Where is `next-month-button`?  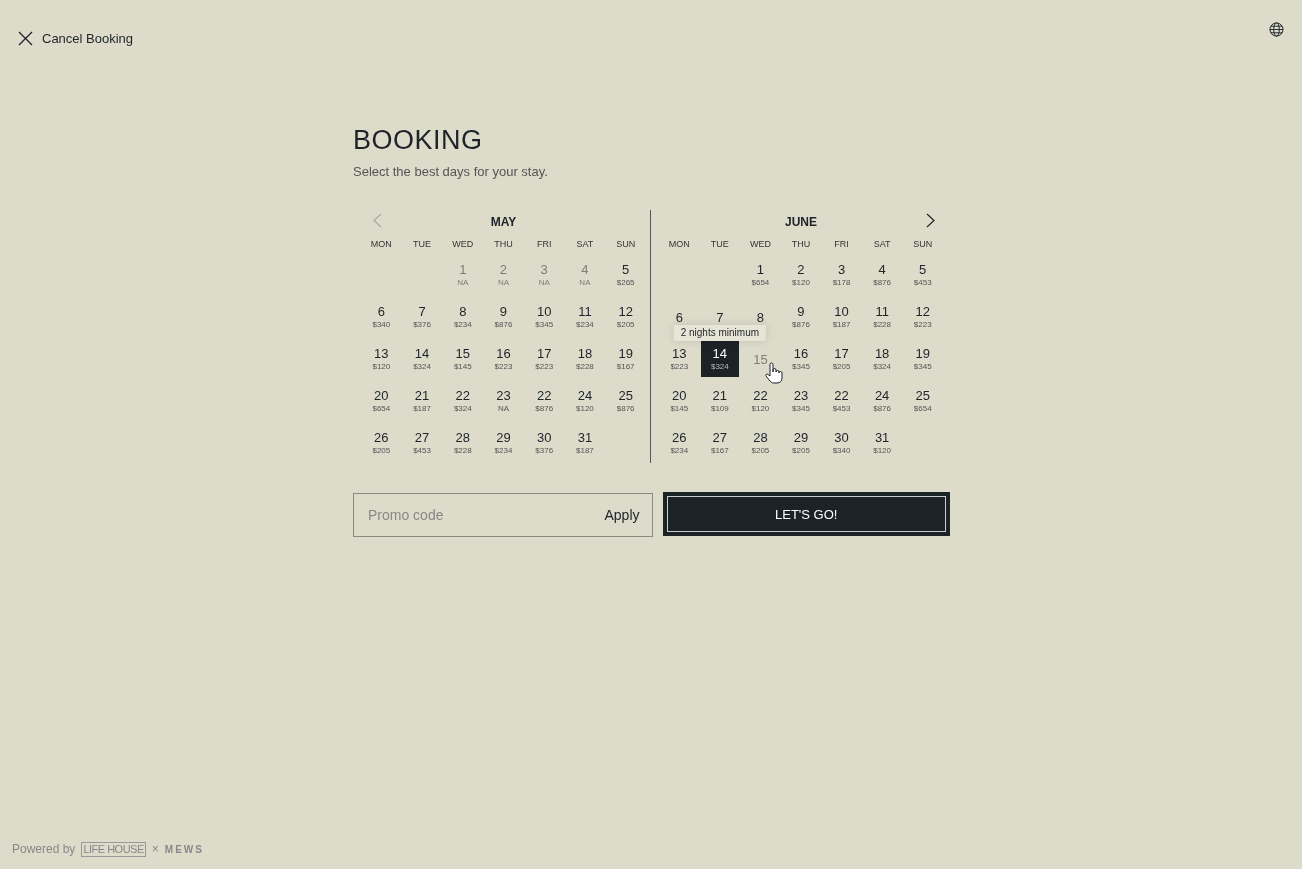
next-month-button is located at coordinates (930, 220).